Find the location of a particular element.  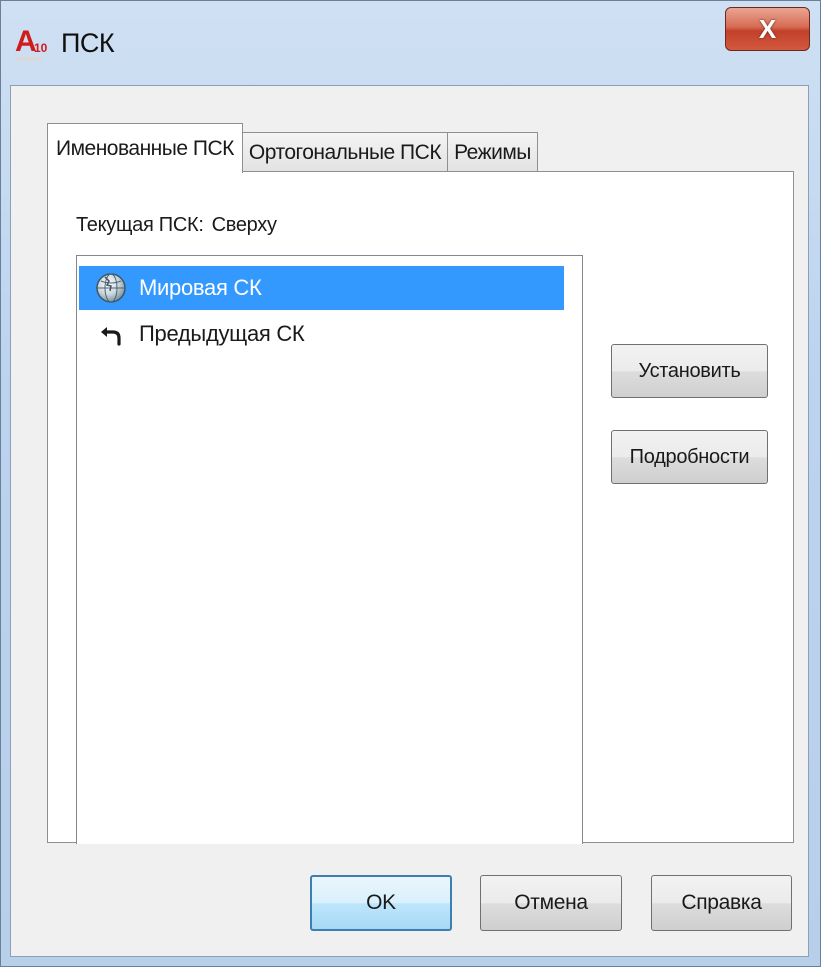

app-icon-version: 10 is located at coordinates (41, 48).